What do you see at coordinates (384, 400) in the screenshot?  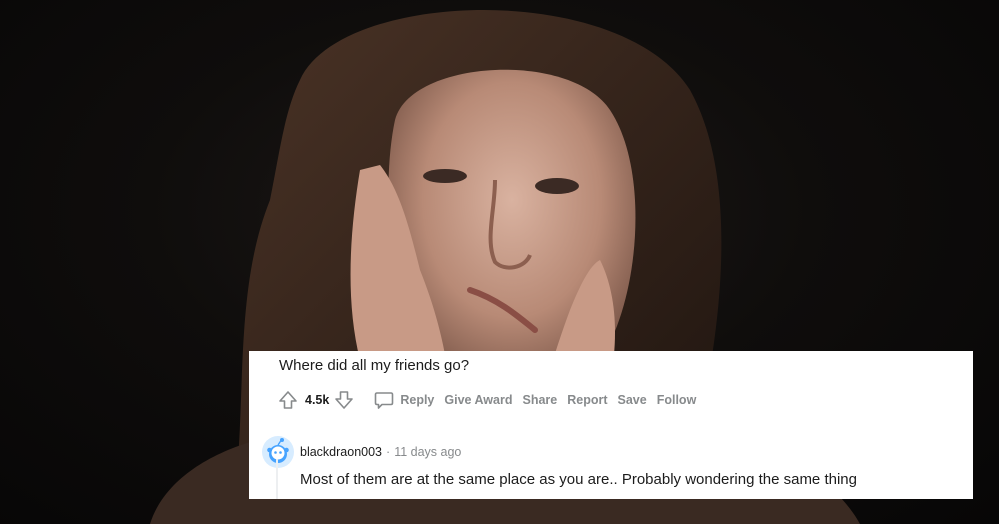 I see `comment-bubble-icon` at bounding box center [384, 400].